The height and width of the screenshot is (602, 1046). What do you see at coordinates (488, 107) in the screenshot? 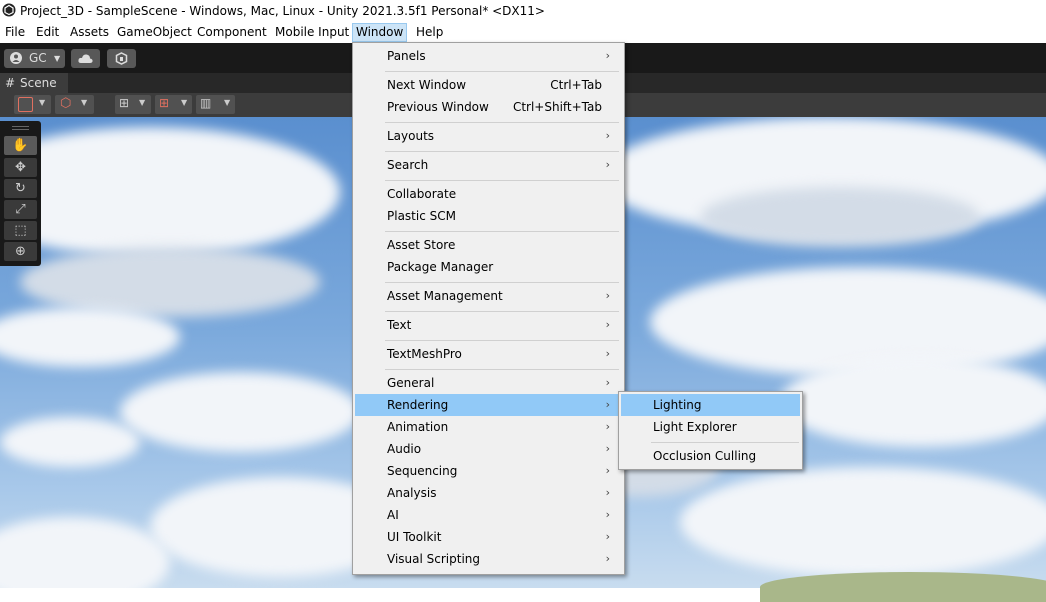
I see `menu-item-previous-window: Previous Window Ctrl+Shift+Tab` at bounding box center [488, 107].